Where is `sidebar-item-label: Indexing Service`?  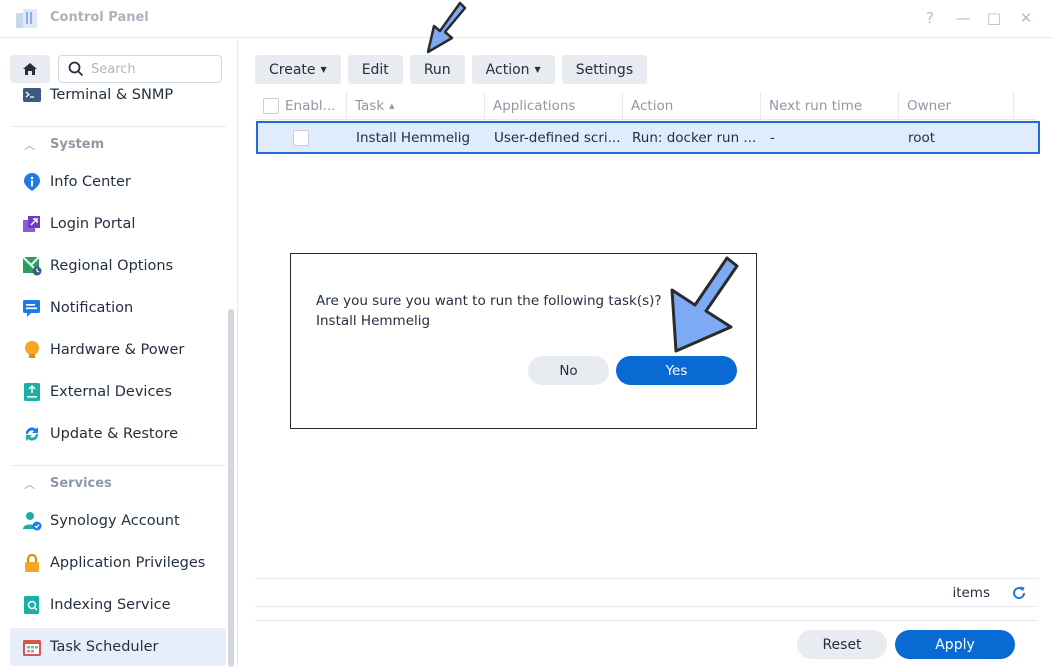
sidebar-item-label: Indexing Service is located at coordinates (110, 605).